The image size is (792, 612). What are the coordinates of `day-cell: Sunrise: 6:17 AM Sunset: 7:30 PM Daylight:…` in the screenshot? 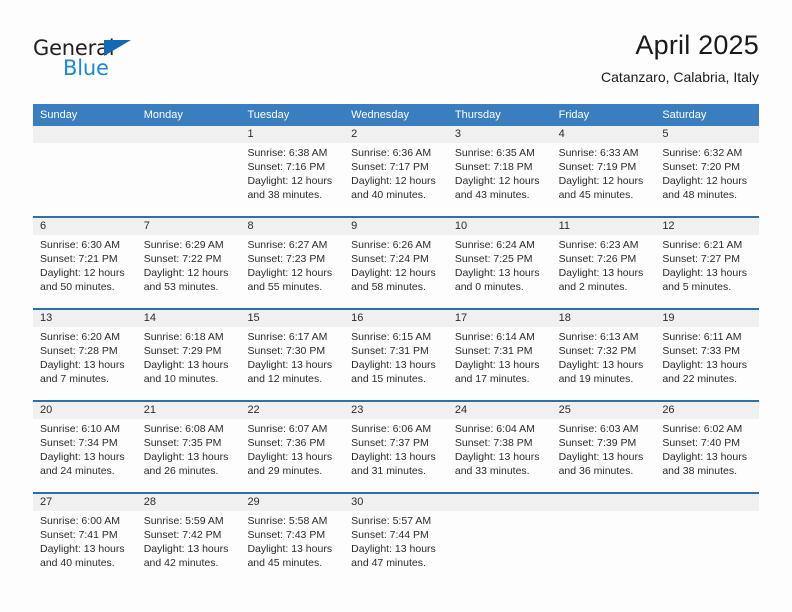 It's located at (292, 363).